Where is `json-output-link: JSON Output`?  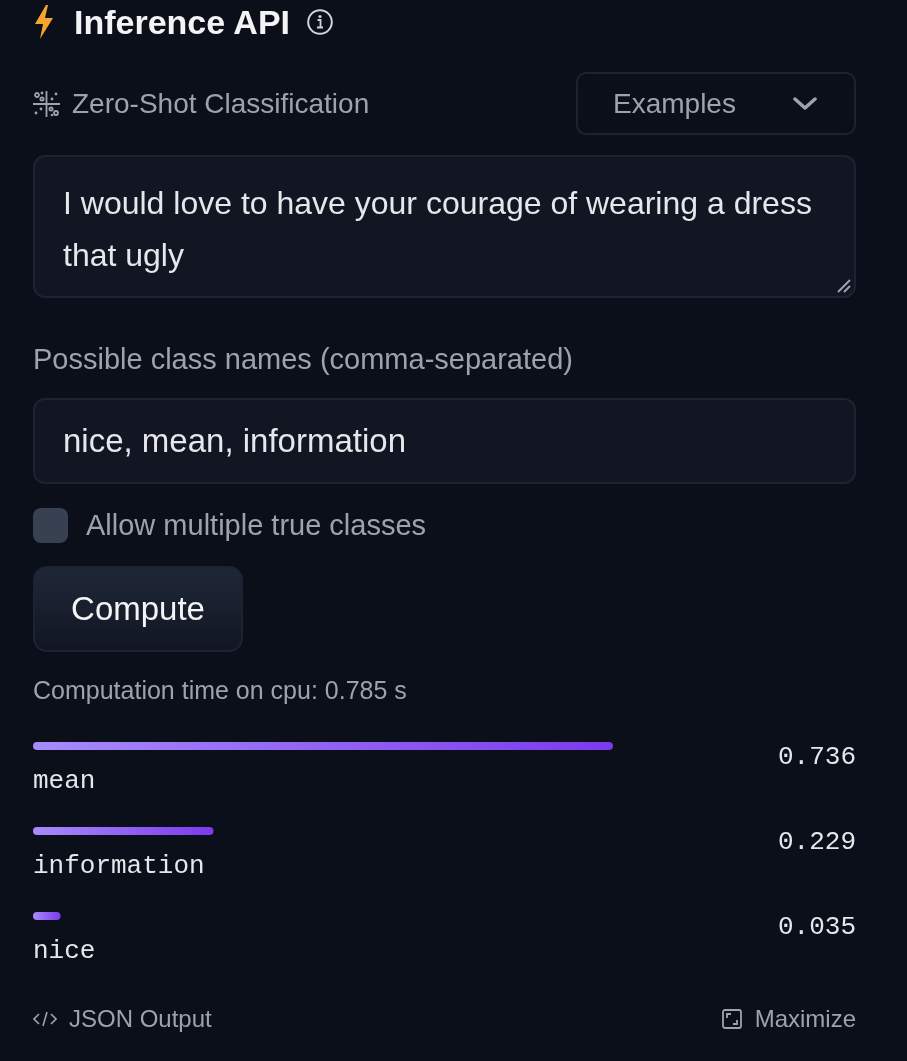 json-output-link: JSON Output is located at coordinates (122, 1019).